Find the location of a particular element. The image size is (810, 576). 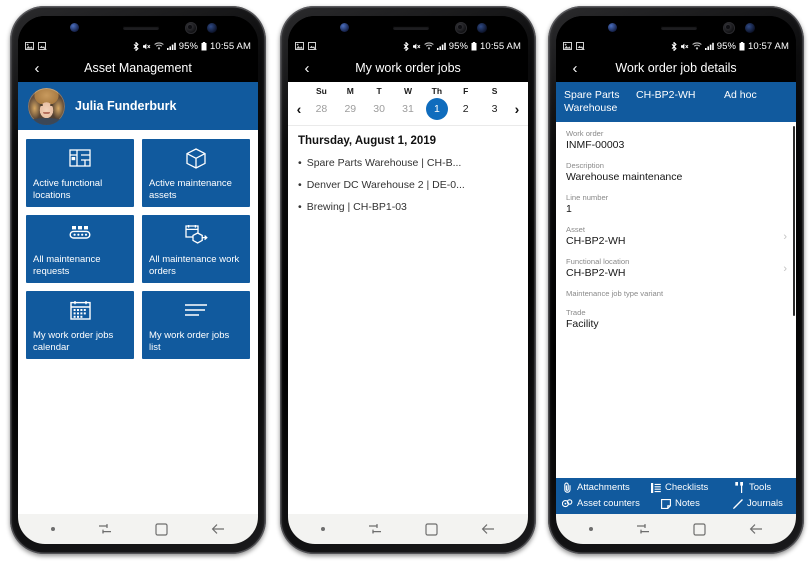

calendar-day-cell: 31 is located at coordinates (408, 109).